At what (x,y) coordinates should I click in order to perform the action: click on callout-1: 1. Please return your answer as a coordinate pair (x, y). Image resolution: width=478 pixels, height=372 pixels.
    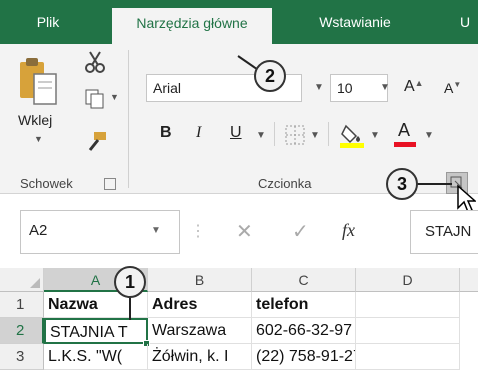
    Looking at the image, I should click on (130, 282).